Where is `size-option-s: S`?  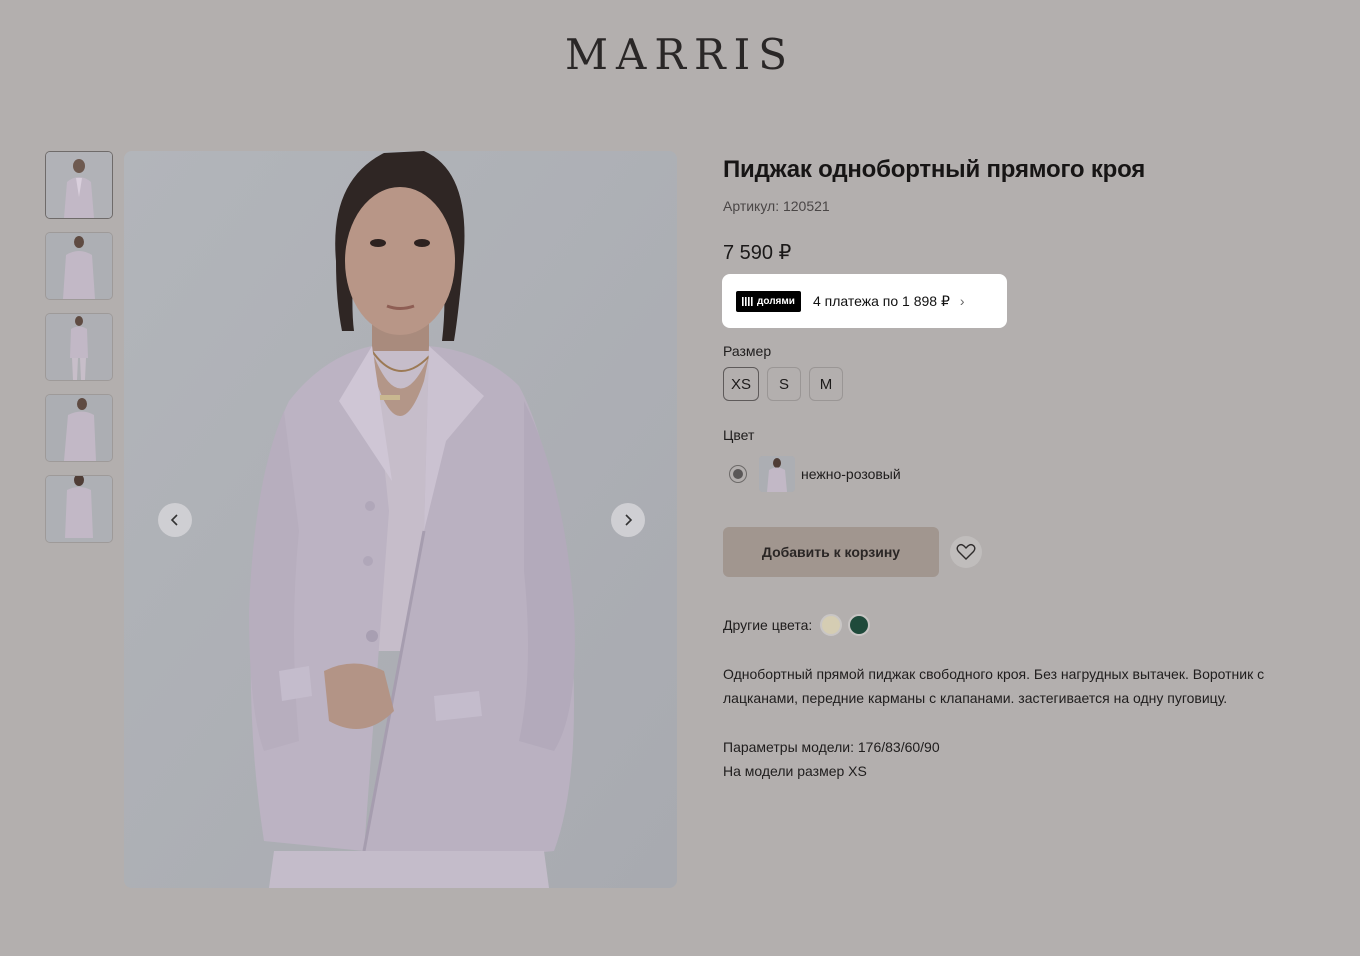 size-option-s: S is located at coordinates (784, 384).